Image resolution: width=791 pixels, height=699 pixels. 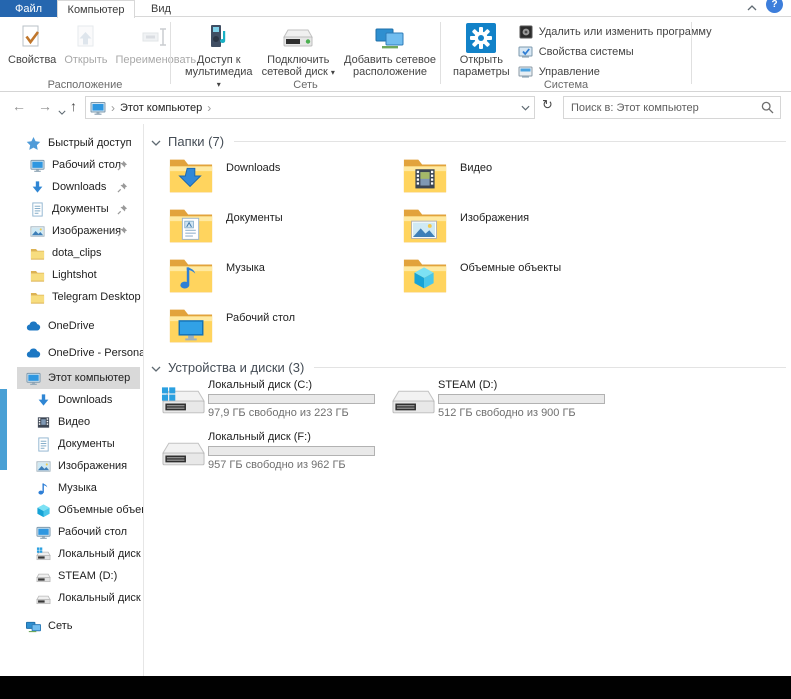 What do you see at coordinates (254, 218) in the screenshot?
I see `folder-label: Документы` at bounding box center [254, 218].